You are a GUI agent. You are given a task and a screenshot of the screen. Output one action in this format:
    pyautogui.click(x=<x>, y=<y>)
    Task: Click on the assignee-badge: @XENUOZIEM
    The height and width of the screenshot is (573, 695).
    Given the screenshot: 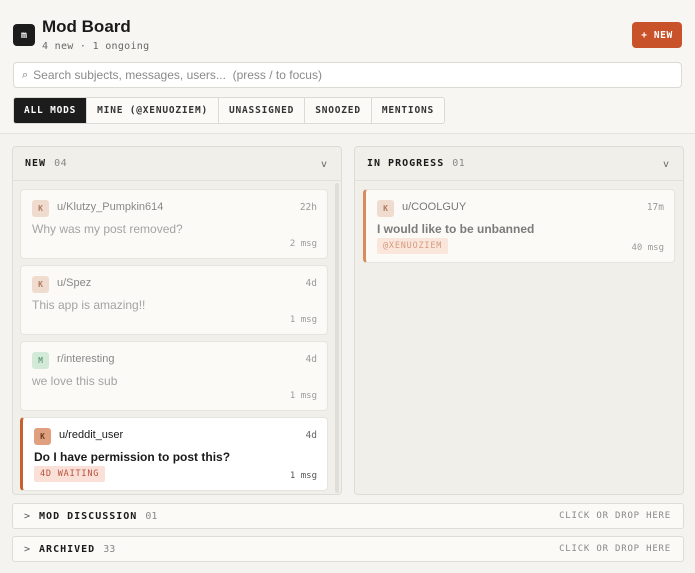 What is the action you would take?
    pyautogui.click(x=413, y=246)
    